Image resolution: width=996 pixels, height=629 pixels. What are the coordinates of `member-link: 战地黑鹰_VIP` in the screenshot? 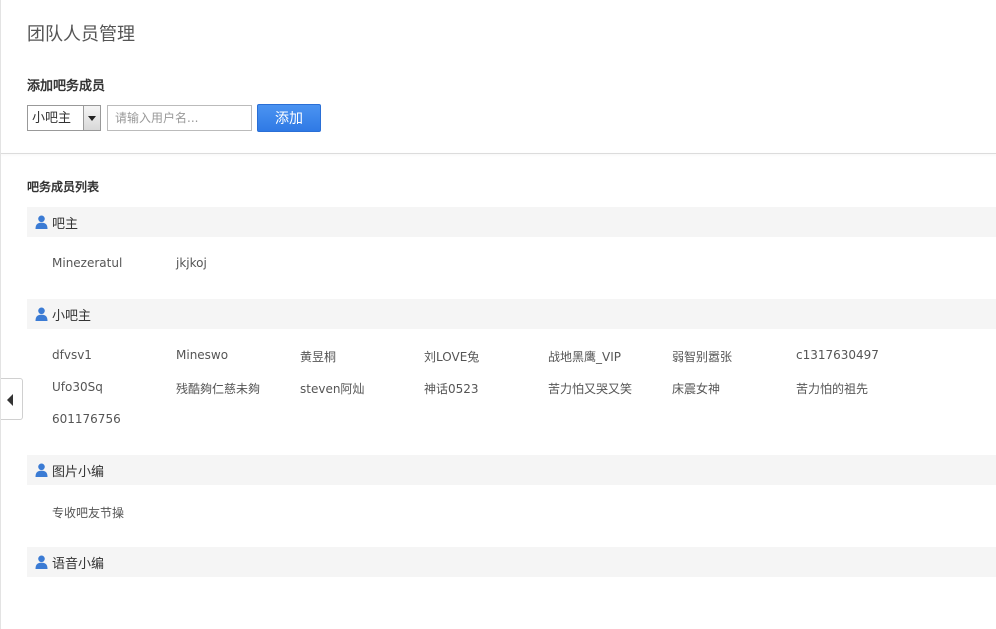 It's located at (584, 356).